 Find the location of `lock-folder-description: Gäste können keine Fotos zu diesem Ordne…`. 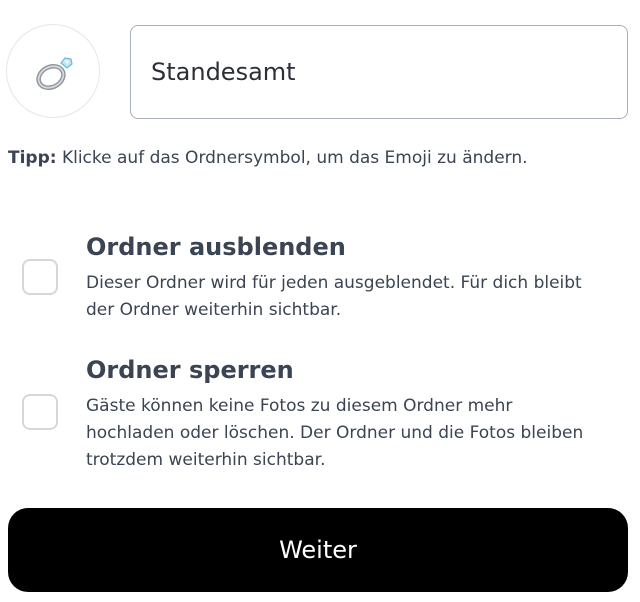

lock-folder-description: Gäste können keine Fotos zu diesem Ordne… is located at coordinates (335, 433).